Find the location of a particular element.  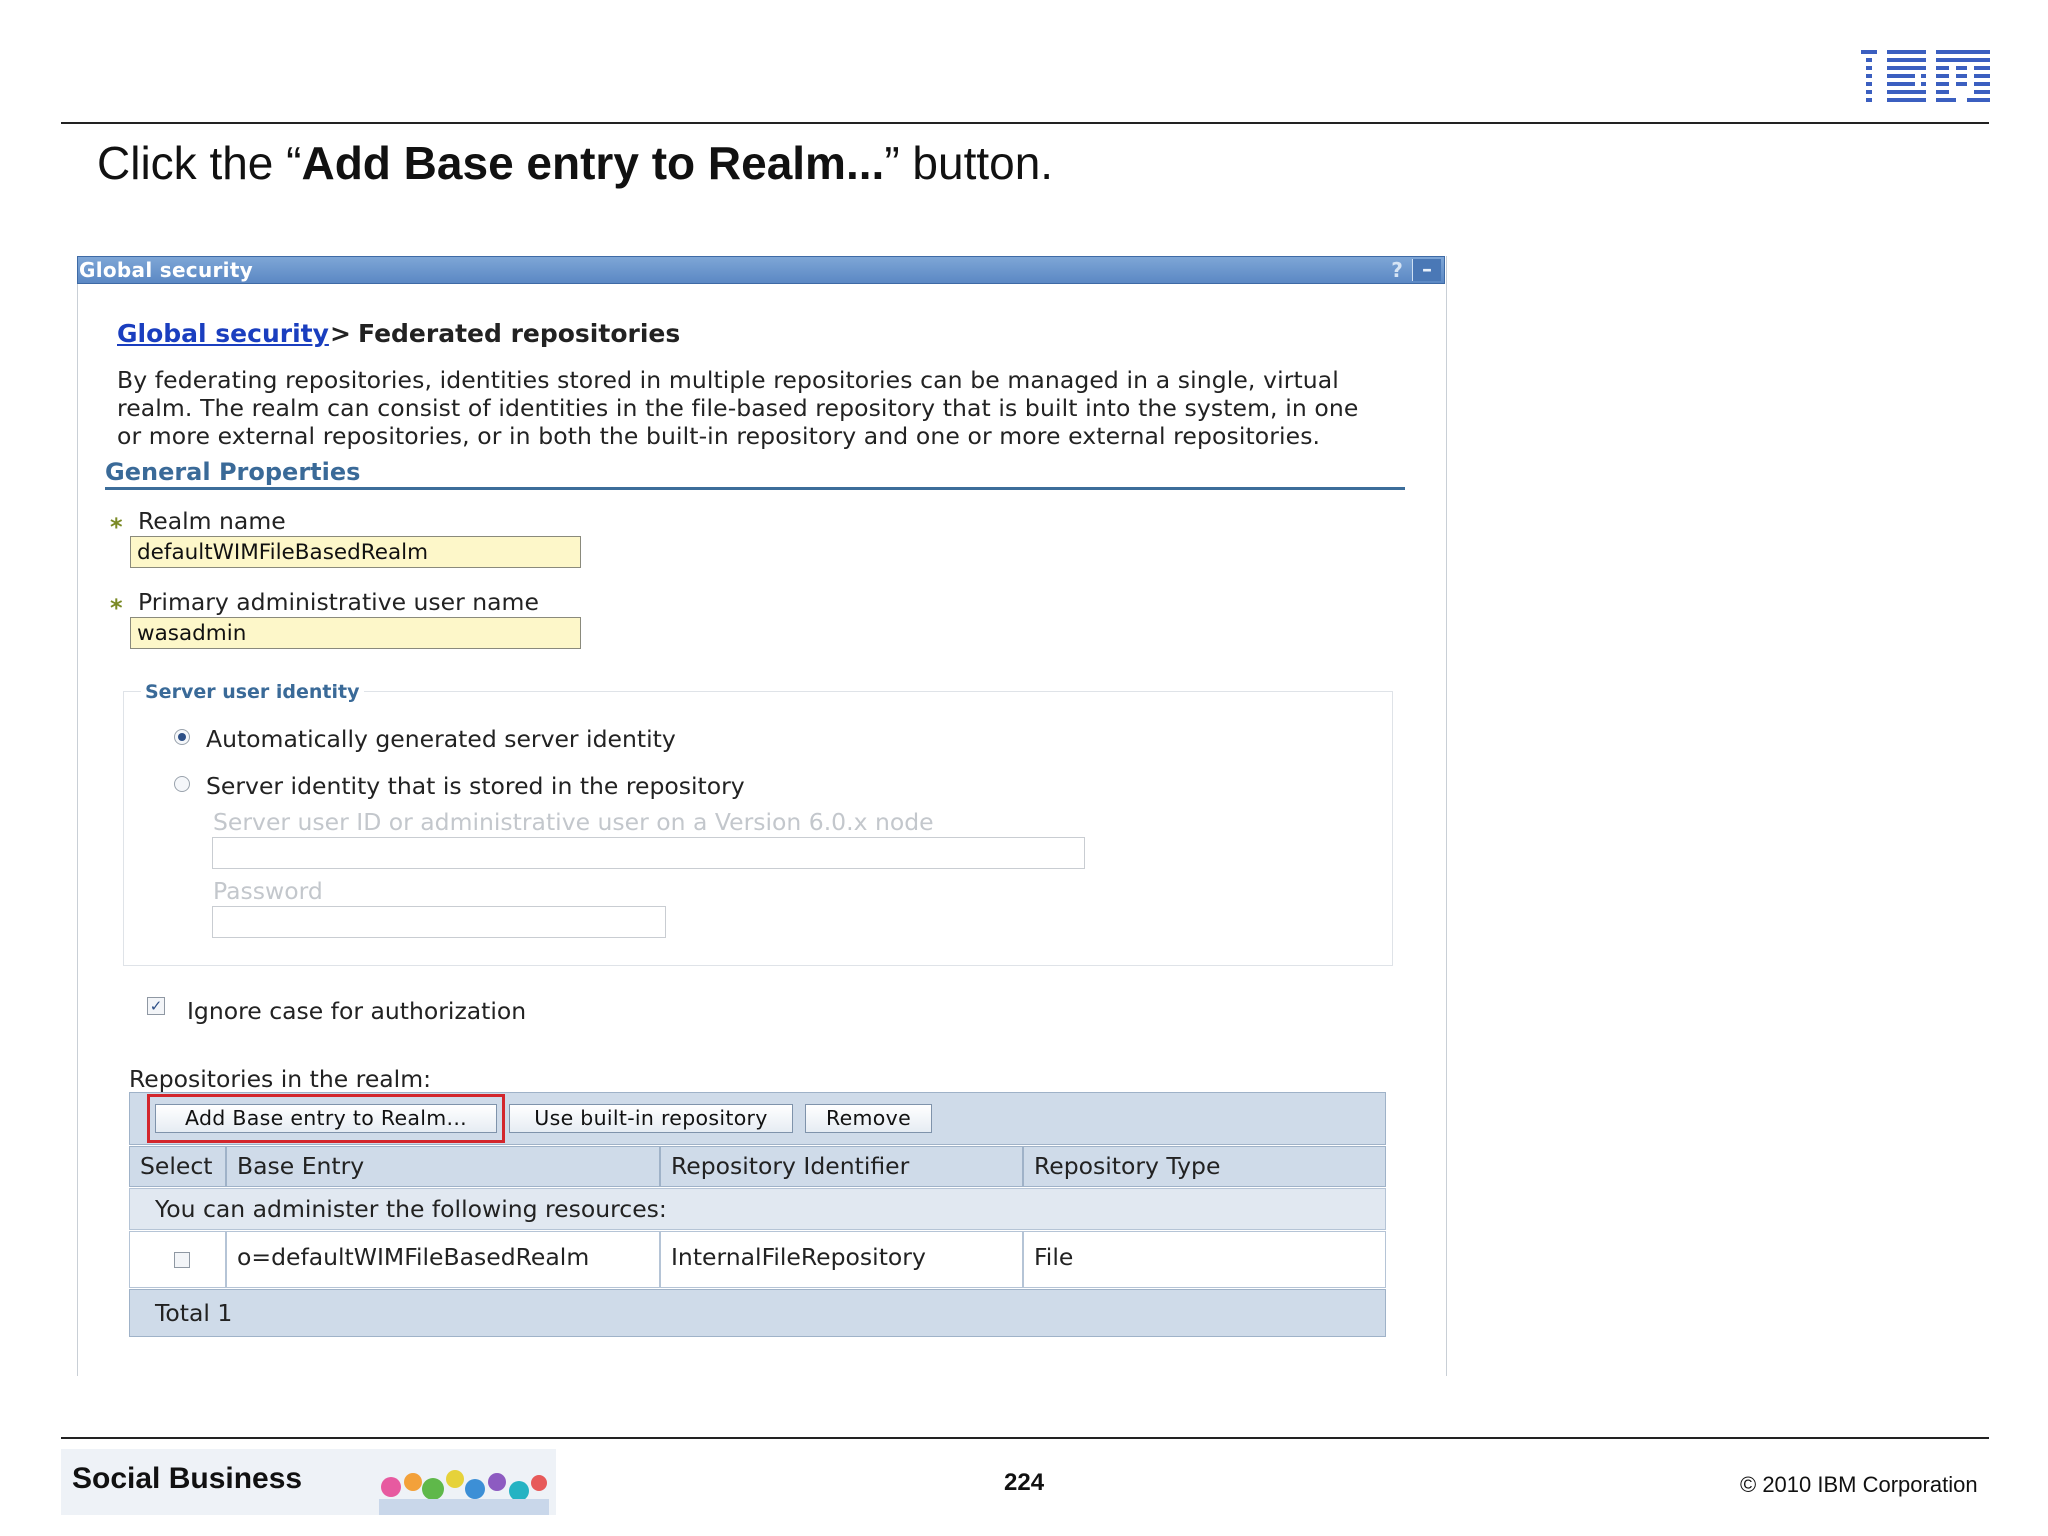

panel-title: Global security is located at coordinates (166, 270).